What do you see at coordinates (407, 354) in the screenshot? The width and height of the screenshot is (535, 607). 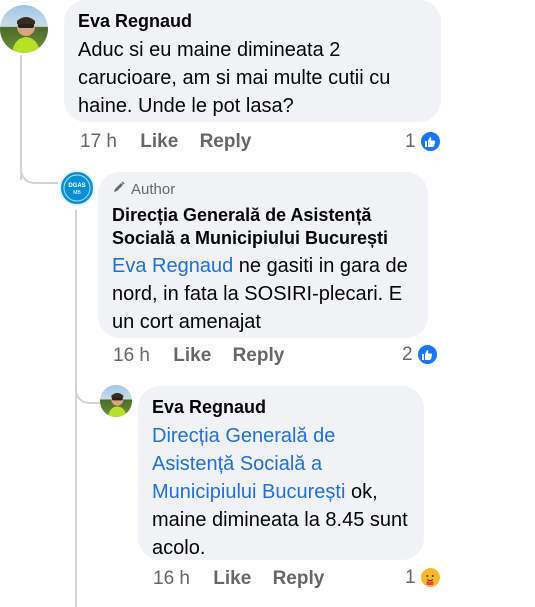 I see `reaction-count: 2` at bounding box center [407, 354].